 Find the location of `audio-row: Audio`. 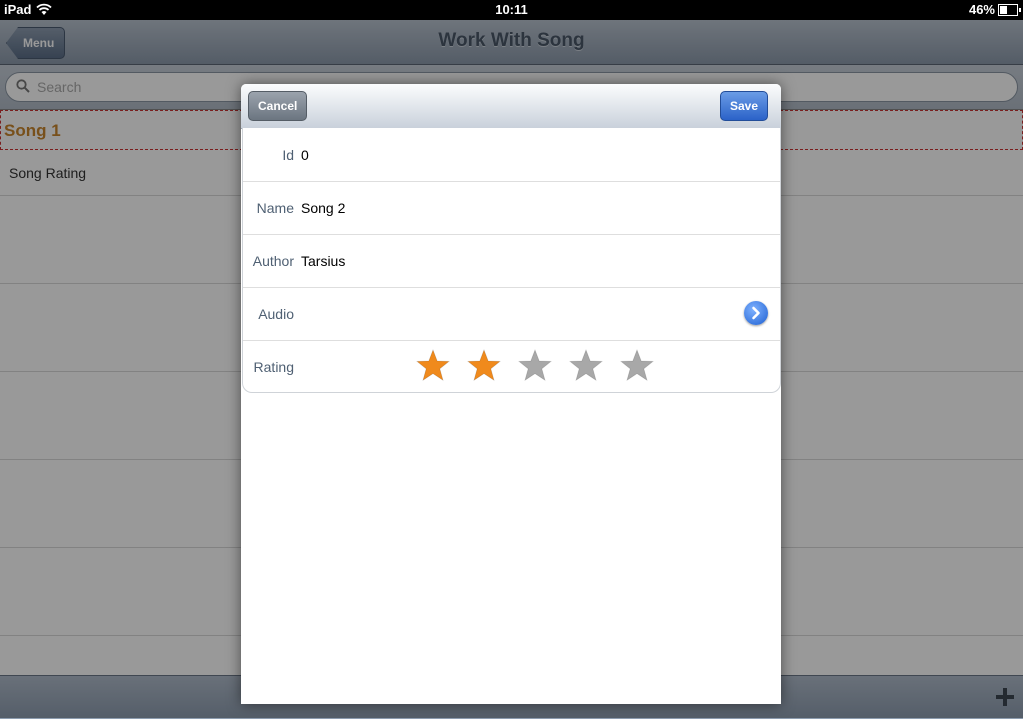

audio-row: Audio is located at coordinates (511, 314).